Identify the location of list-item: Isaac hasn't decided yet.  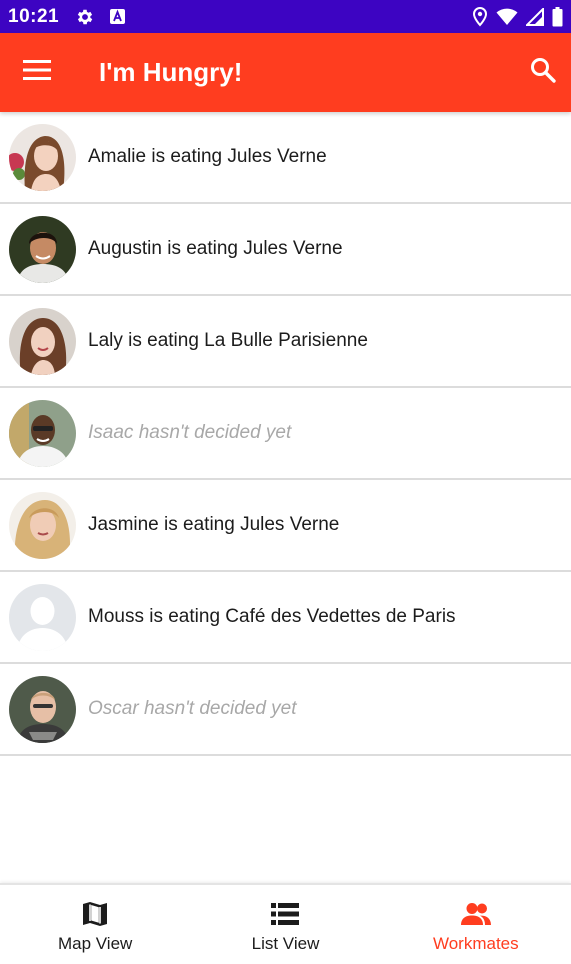
(285, 434).